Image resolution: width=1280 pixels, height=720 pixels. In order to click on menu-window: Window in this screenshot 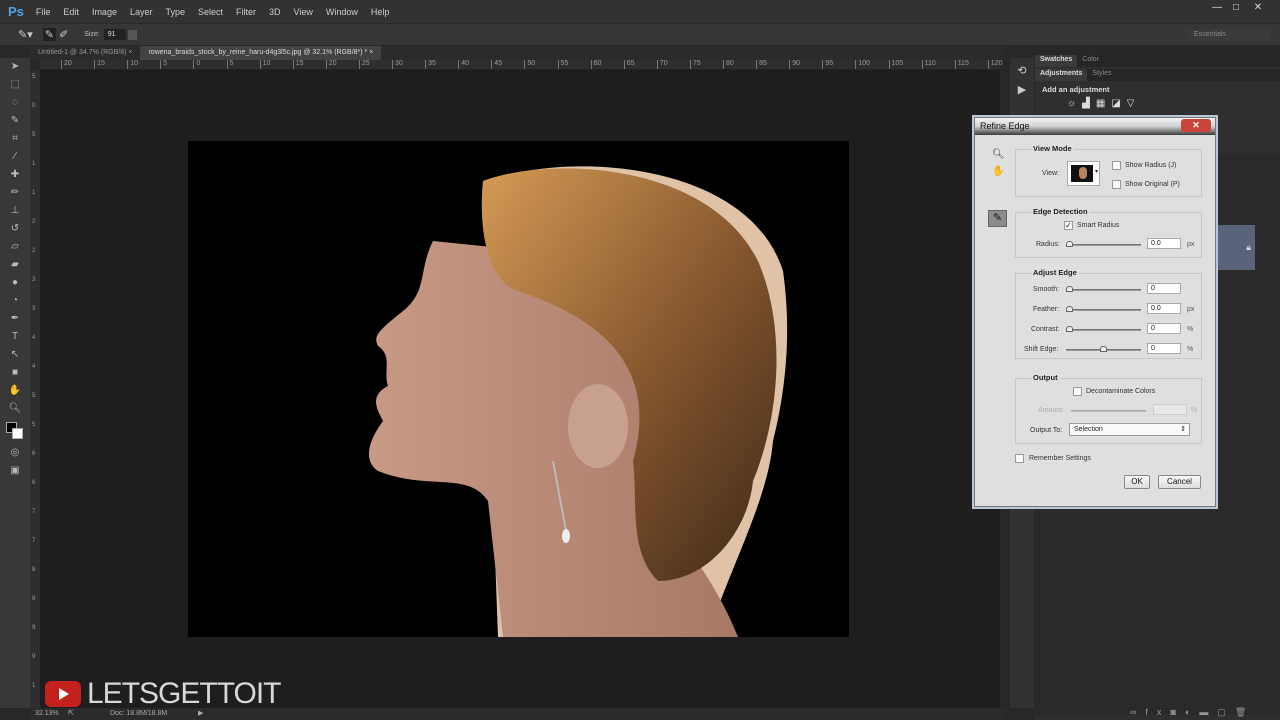, I will do `click(342, 12)`.